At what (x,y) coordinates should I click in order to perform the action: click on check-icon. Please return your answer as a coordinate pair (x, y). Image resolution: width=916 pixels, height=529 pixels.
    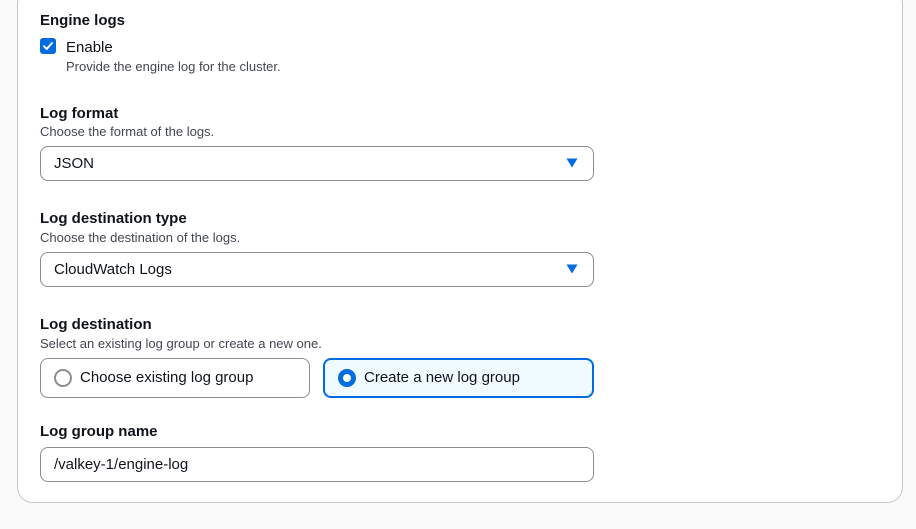
    Looking at the image, I should click on (48, 46).